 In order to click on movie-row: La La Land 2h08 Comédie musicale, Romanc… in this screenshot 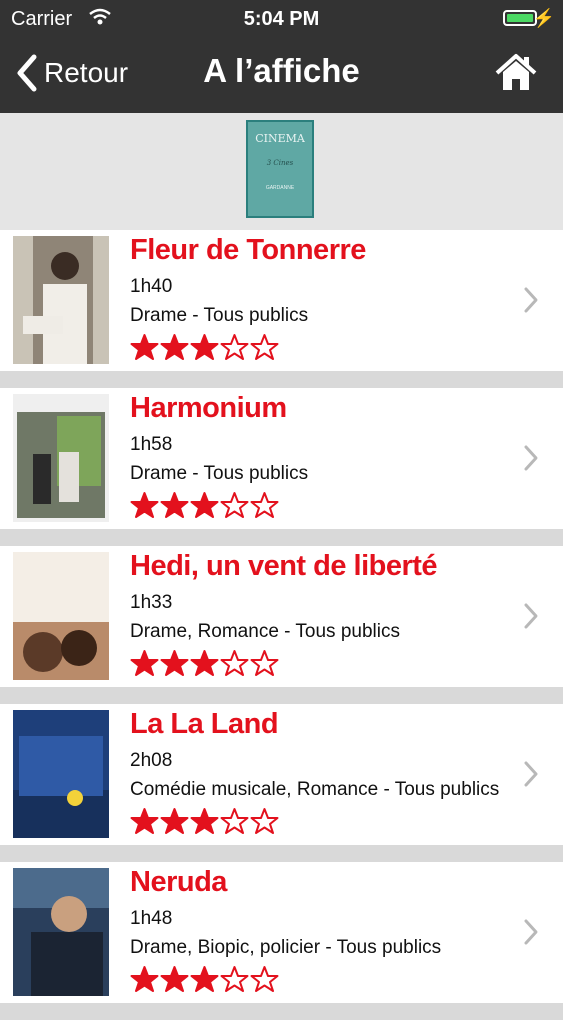, I will do `click(281, 774)`.